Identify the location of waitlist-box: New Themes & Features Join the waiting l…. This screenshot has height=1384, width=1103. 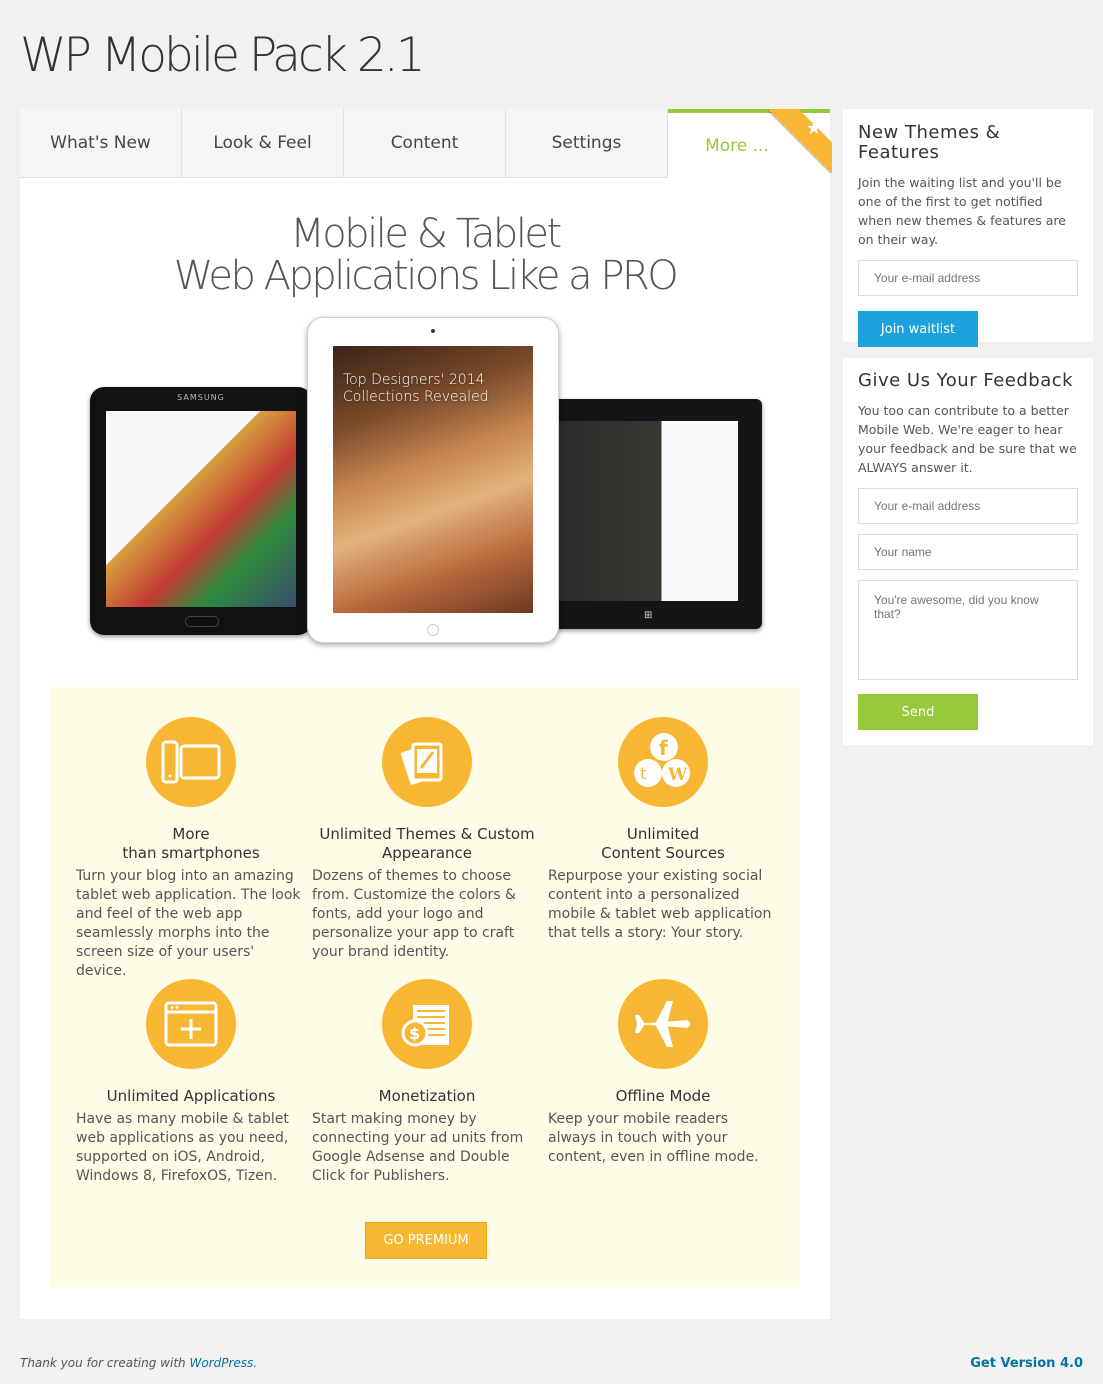
(968, 228).